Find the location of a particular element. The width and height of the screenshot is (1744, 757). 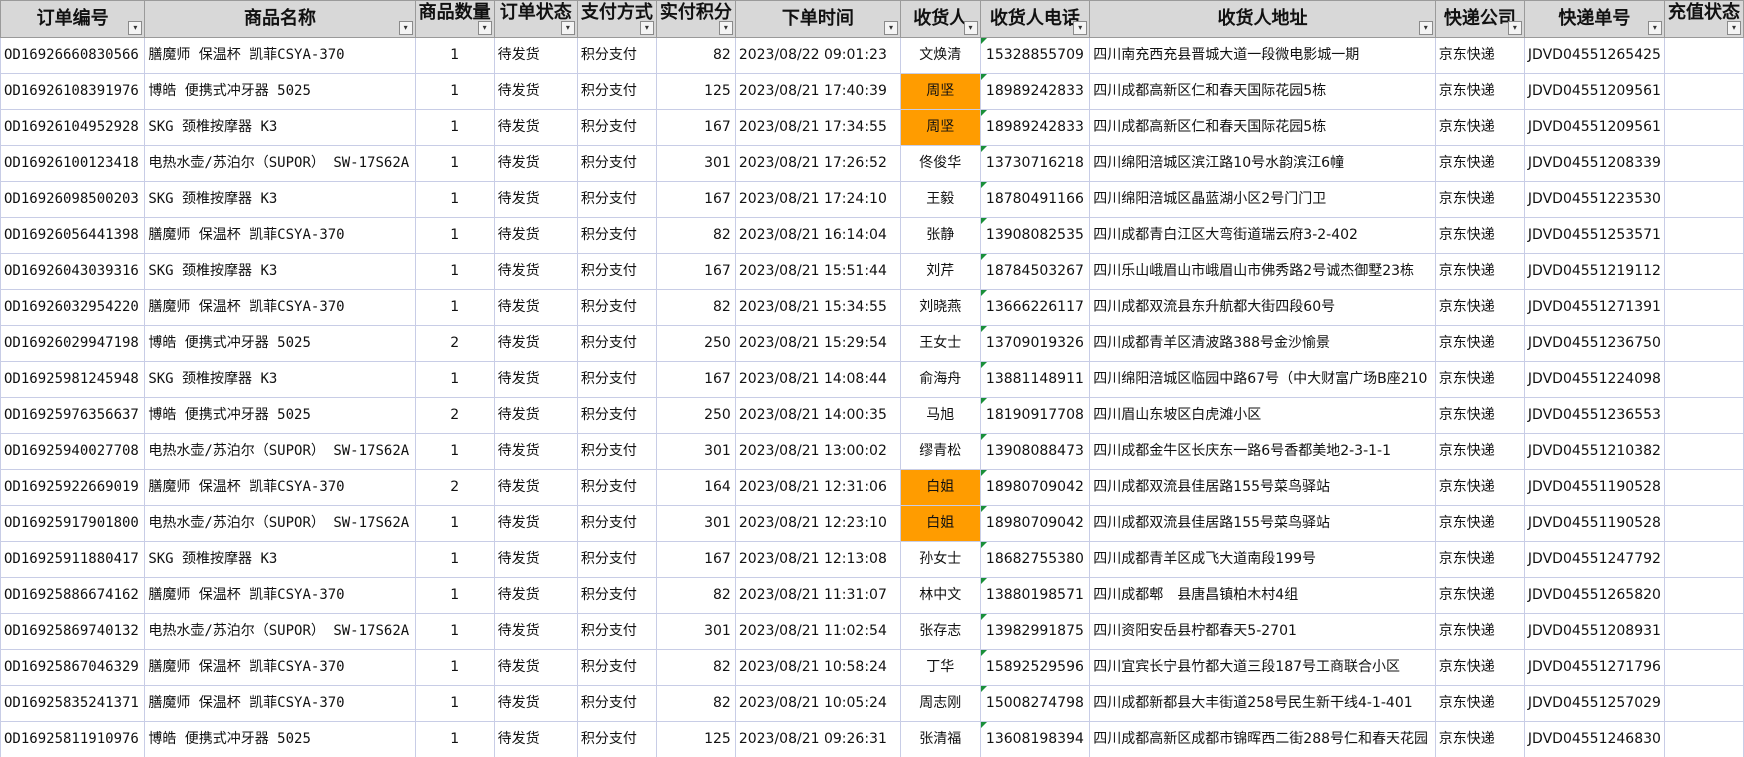

product-name-cell: 电热水壶/苏泊尔（SUPOR） SW-17S62A is located at coordinates (280, 523).